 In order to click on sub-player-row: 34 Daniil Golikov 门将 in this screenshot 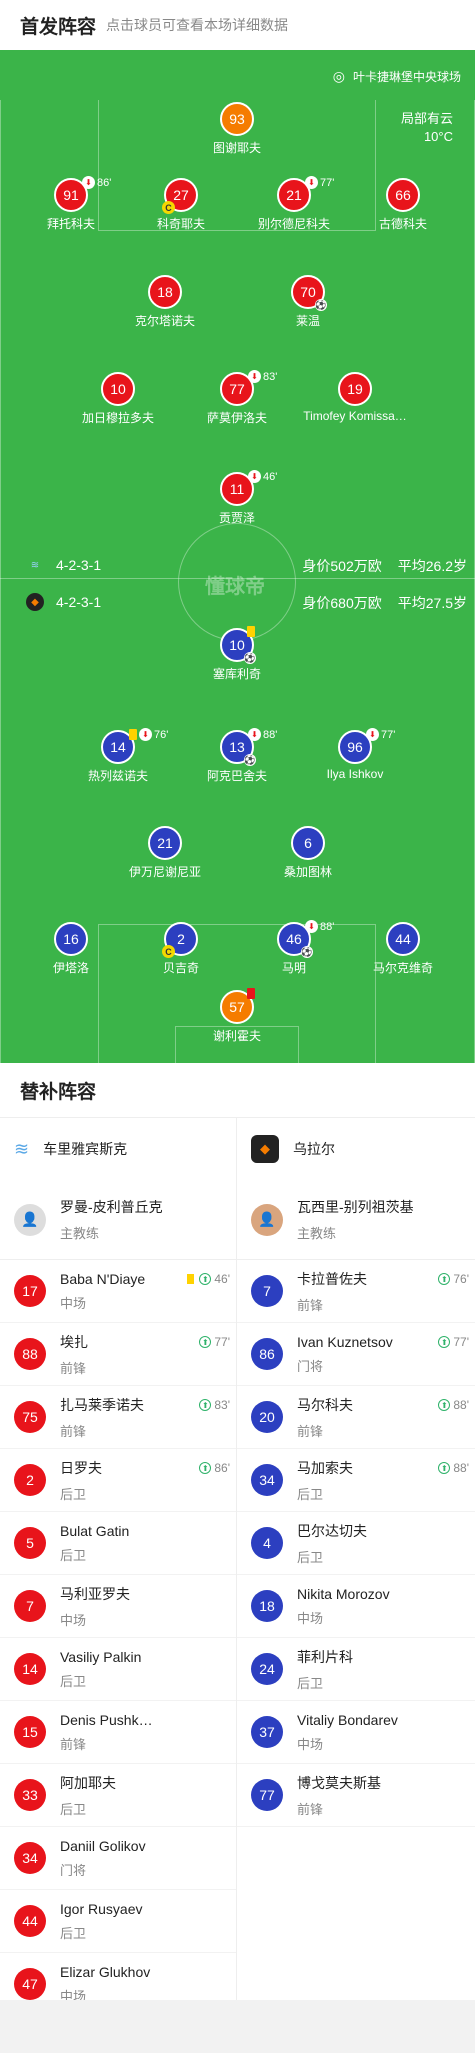, I will do `click(118, 1858)`.